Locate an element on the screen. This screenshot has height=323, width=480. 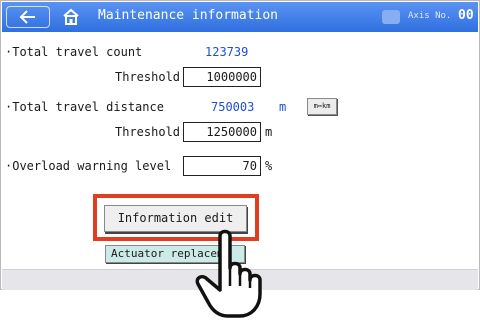
travel-distance-threshold-label: Threshold is located at coordinates (148, 132).